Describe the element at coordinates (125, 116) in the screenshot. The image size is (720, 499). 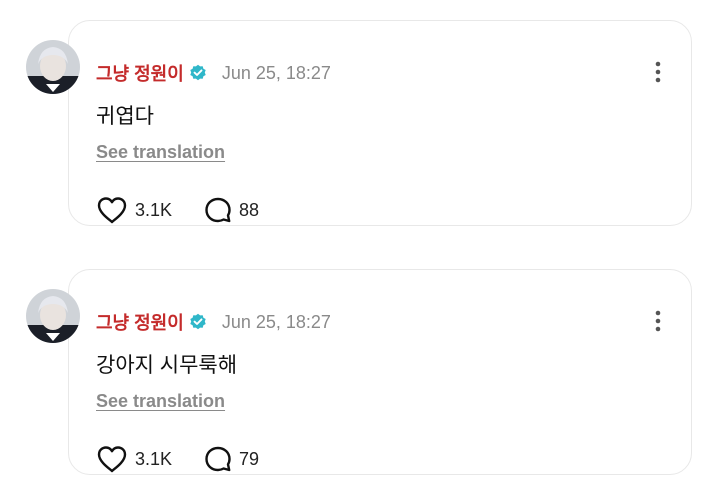
I see `post-text: 귀엽다` at that location.